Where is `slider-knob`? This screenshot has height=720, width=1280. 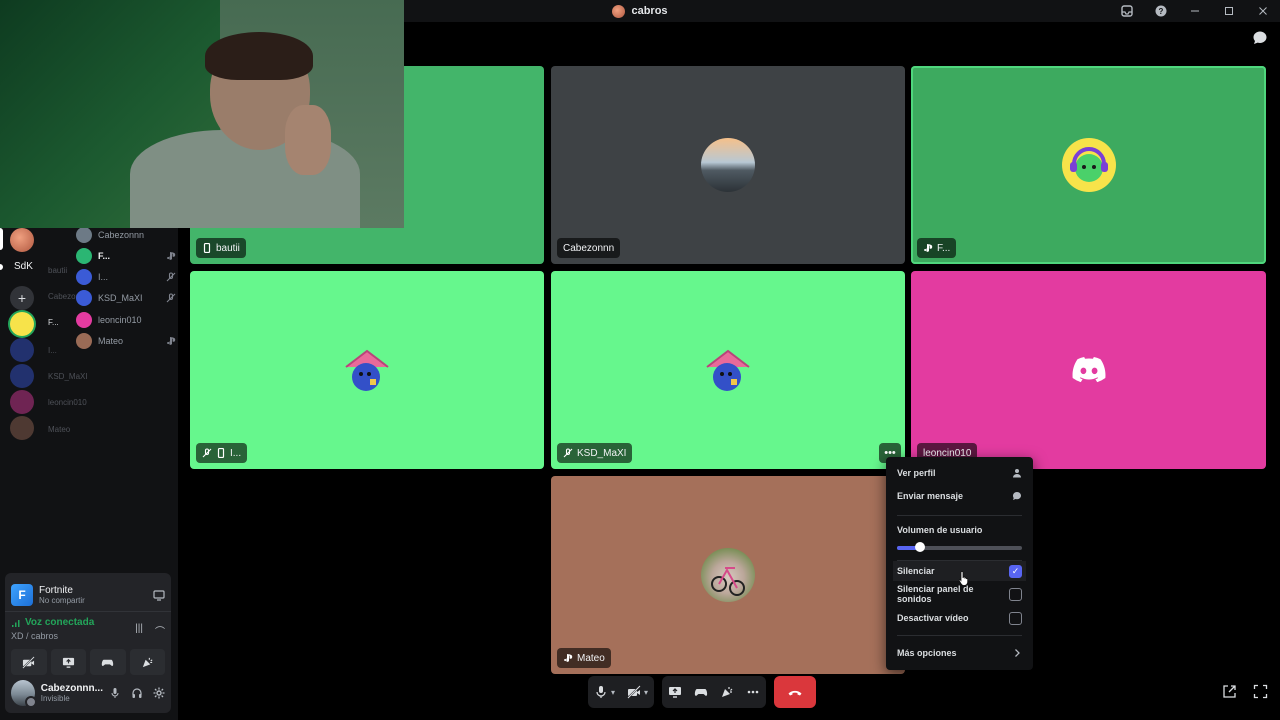 slider-knob is located at coordinates (919, 547).